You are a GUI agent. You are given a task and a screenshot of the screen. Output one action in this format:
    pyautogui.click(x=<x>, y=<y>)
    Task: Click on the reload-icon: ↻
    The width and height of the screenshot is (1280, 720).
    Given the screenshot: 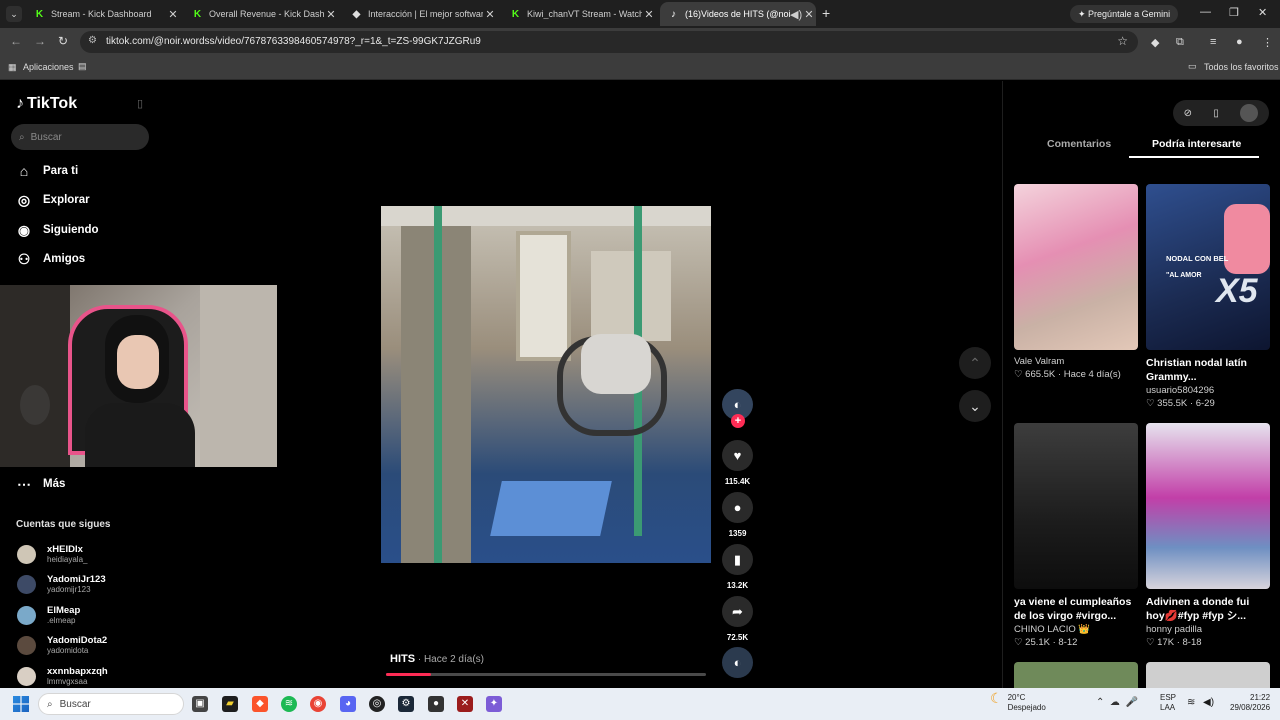 What is the action you would take?
    pyautogui.click(x=63, y=41)
    